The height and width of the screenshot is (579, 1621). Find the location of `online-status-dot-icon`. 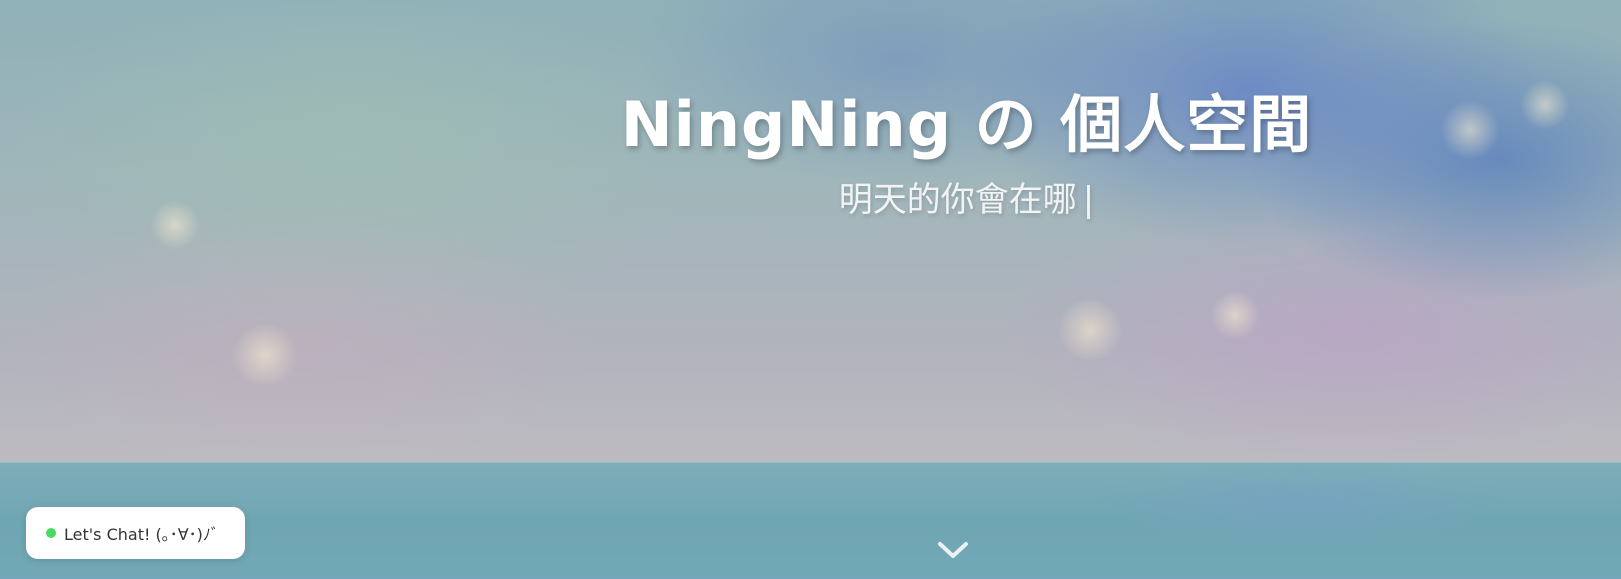

online-status-dot-icon is located at coordinates (51, 533).